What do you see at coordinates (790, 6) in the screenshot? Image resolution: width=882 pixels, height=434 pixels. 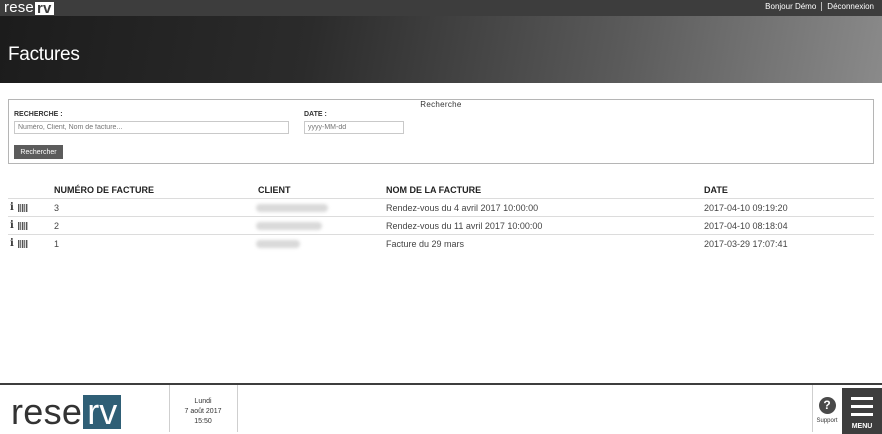 I see `greeting-link: Bonjour Démo` at bounding box center [790, 6].